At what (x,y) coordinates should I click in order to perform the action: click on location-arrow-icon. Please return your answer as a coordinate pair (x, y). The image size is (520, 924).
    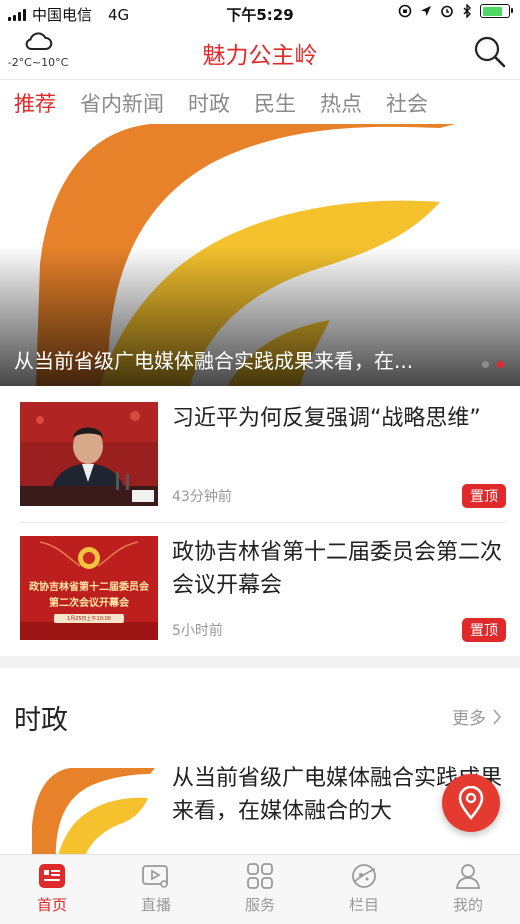
    Looking at the image, I should click on (426, 11).